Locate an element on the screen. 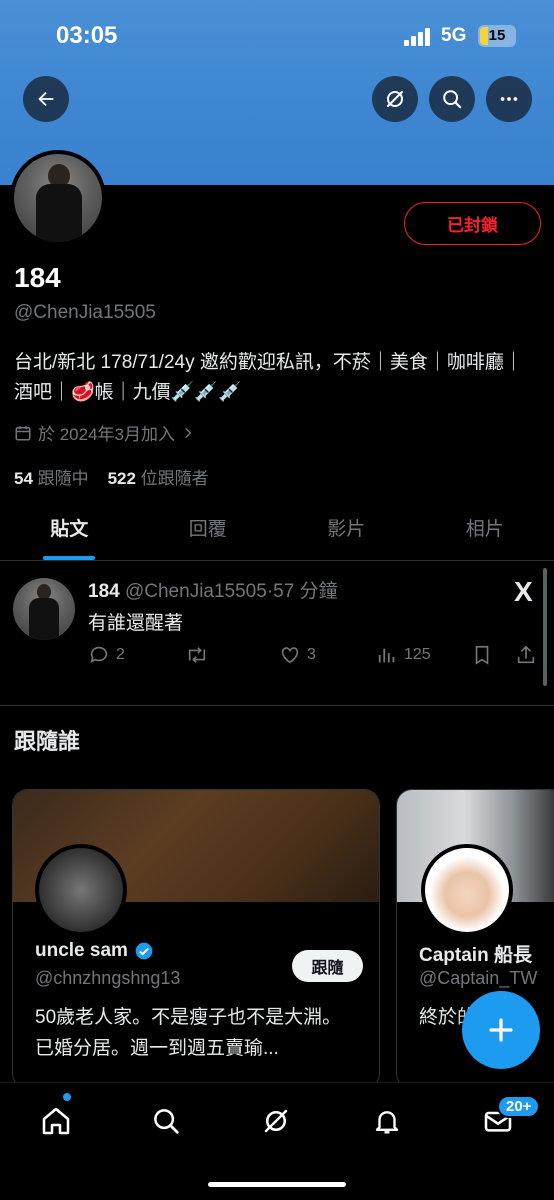 The height and width of the screenshot is (1200, 554). chevron-right-icon is located at coordinates (188, 432).